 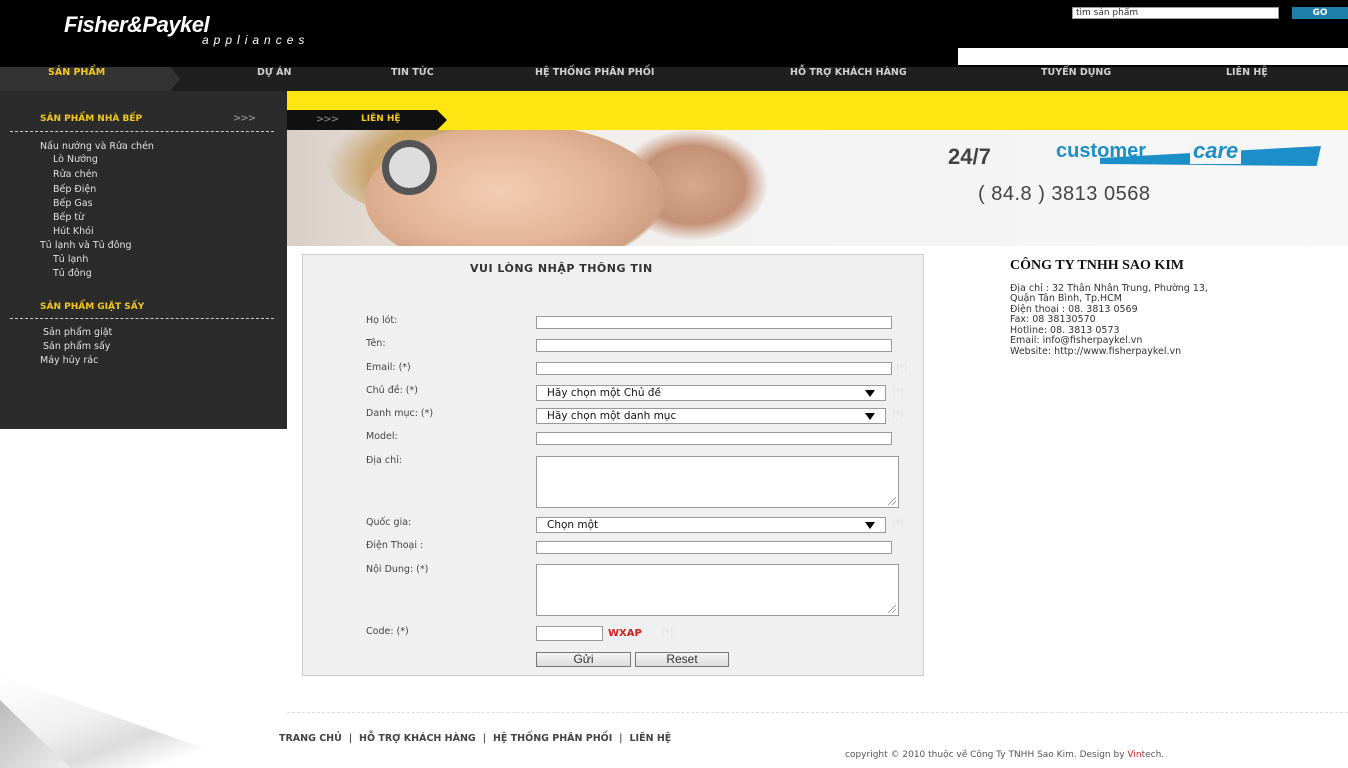 What do you see at coordinates (1175, 13) in the screenshot?
I see `search-input: tìm sản phẩm` at bounding box center [1175, 13].